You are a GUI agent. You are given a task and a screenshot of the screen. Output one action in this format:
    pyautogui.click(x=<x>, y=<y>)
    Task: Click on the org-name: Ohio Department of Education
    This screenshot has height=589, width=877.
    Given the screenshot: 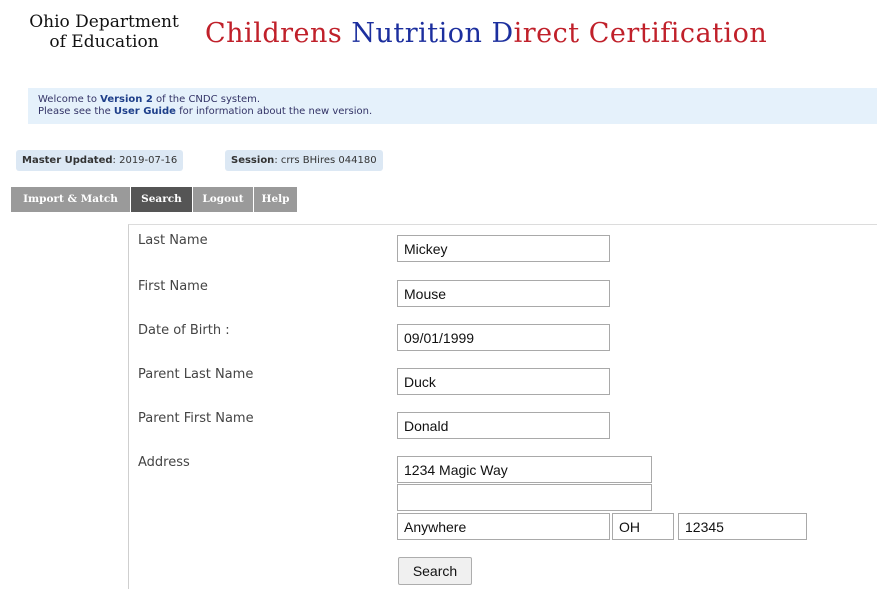 What is the action you would take?
    pyautogui.click(x=104, y=32)
    